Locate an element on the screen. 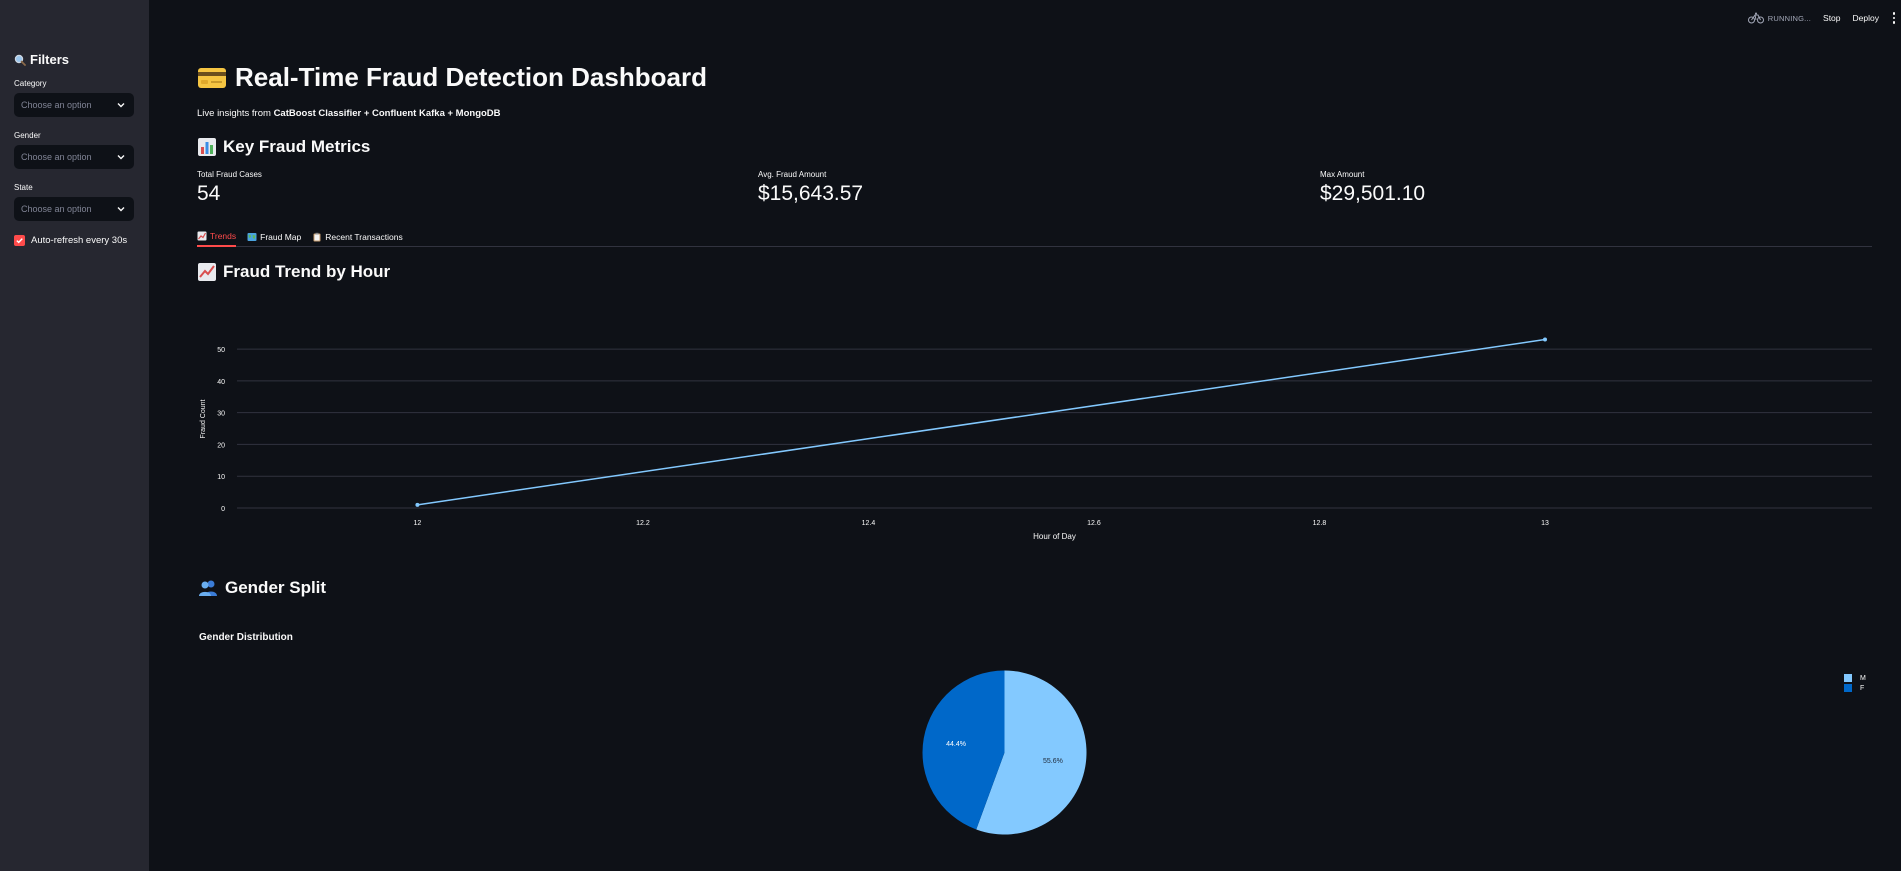 Image resolution: width=1901 pixels, height=871 pixels. tab-fraud-map: Fraud Map is located at coordinates (274, 237).